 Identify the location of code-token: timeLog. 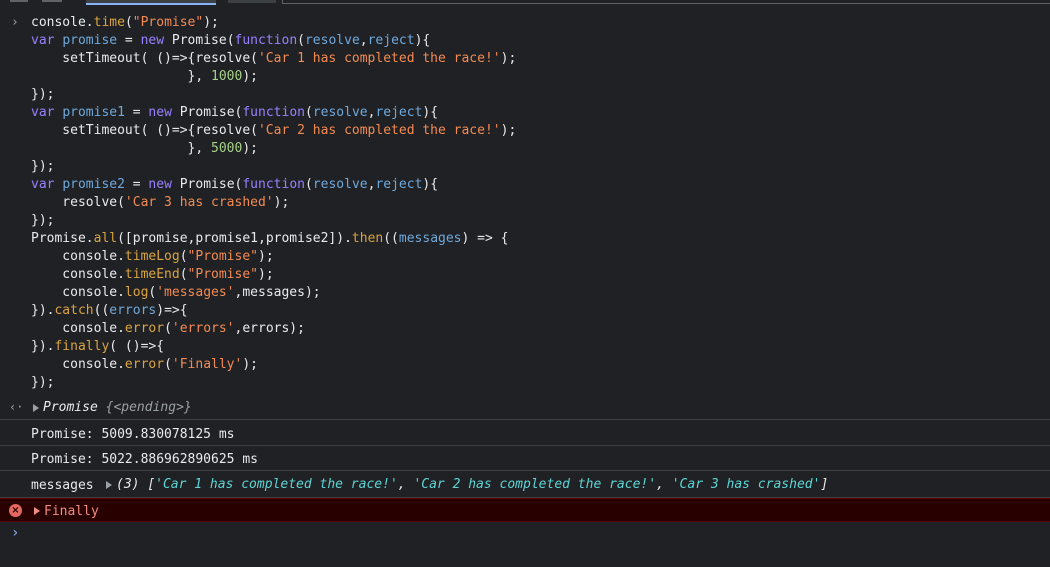
(152, 256).